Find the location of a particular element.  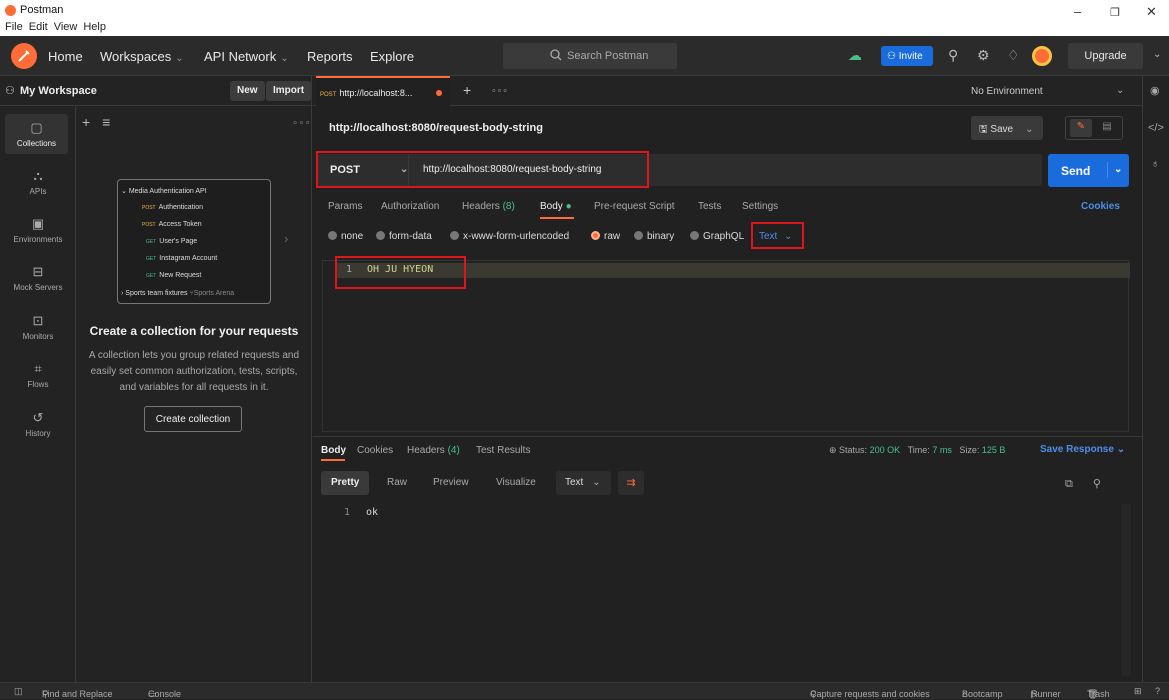

cookies-link: Cookies is located at coordinates (1100, 206).